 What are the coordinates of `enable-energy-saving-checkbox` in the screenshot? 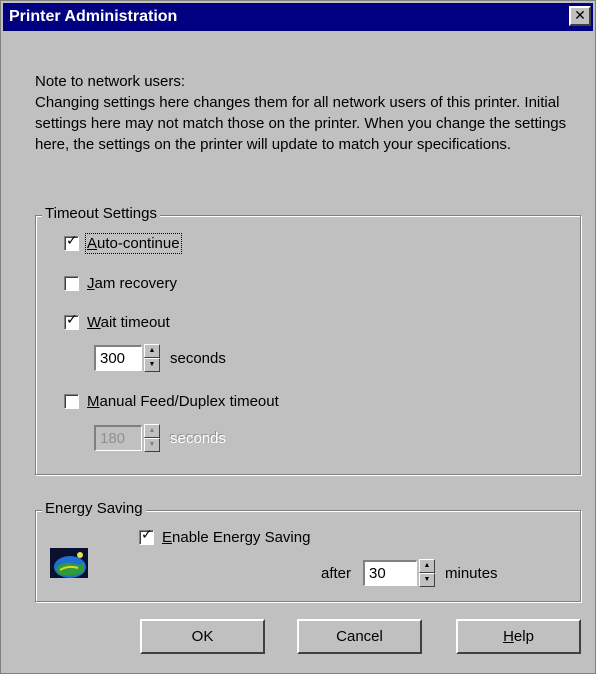 It's located at (146, 536).